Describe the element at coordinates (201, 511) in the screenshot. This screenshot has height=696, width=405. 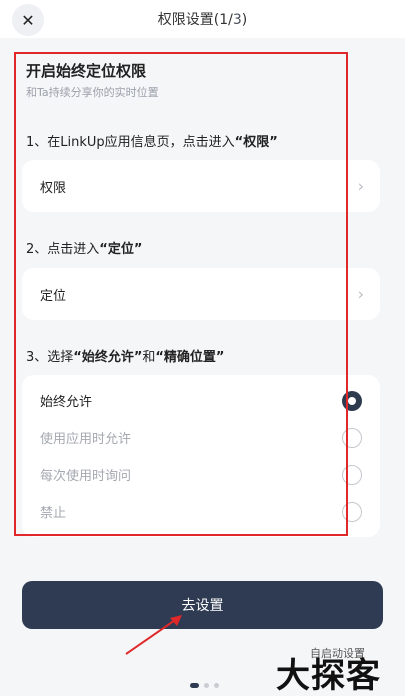
I see `option-deny: 禁止` at that location.